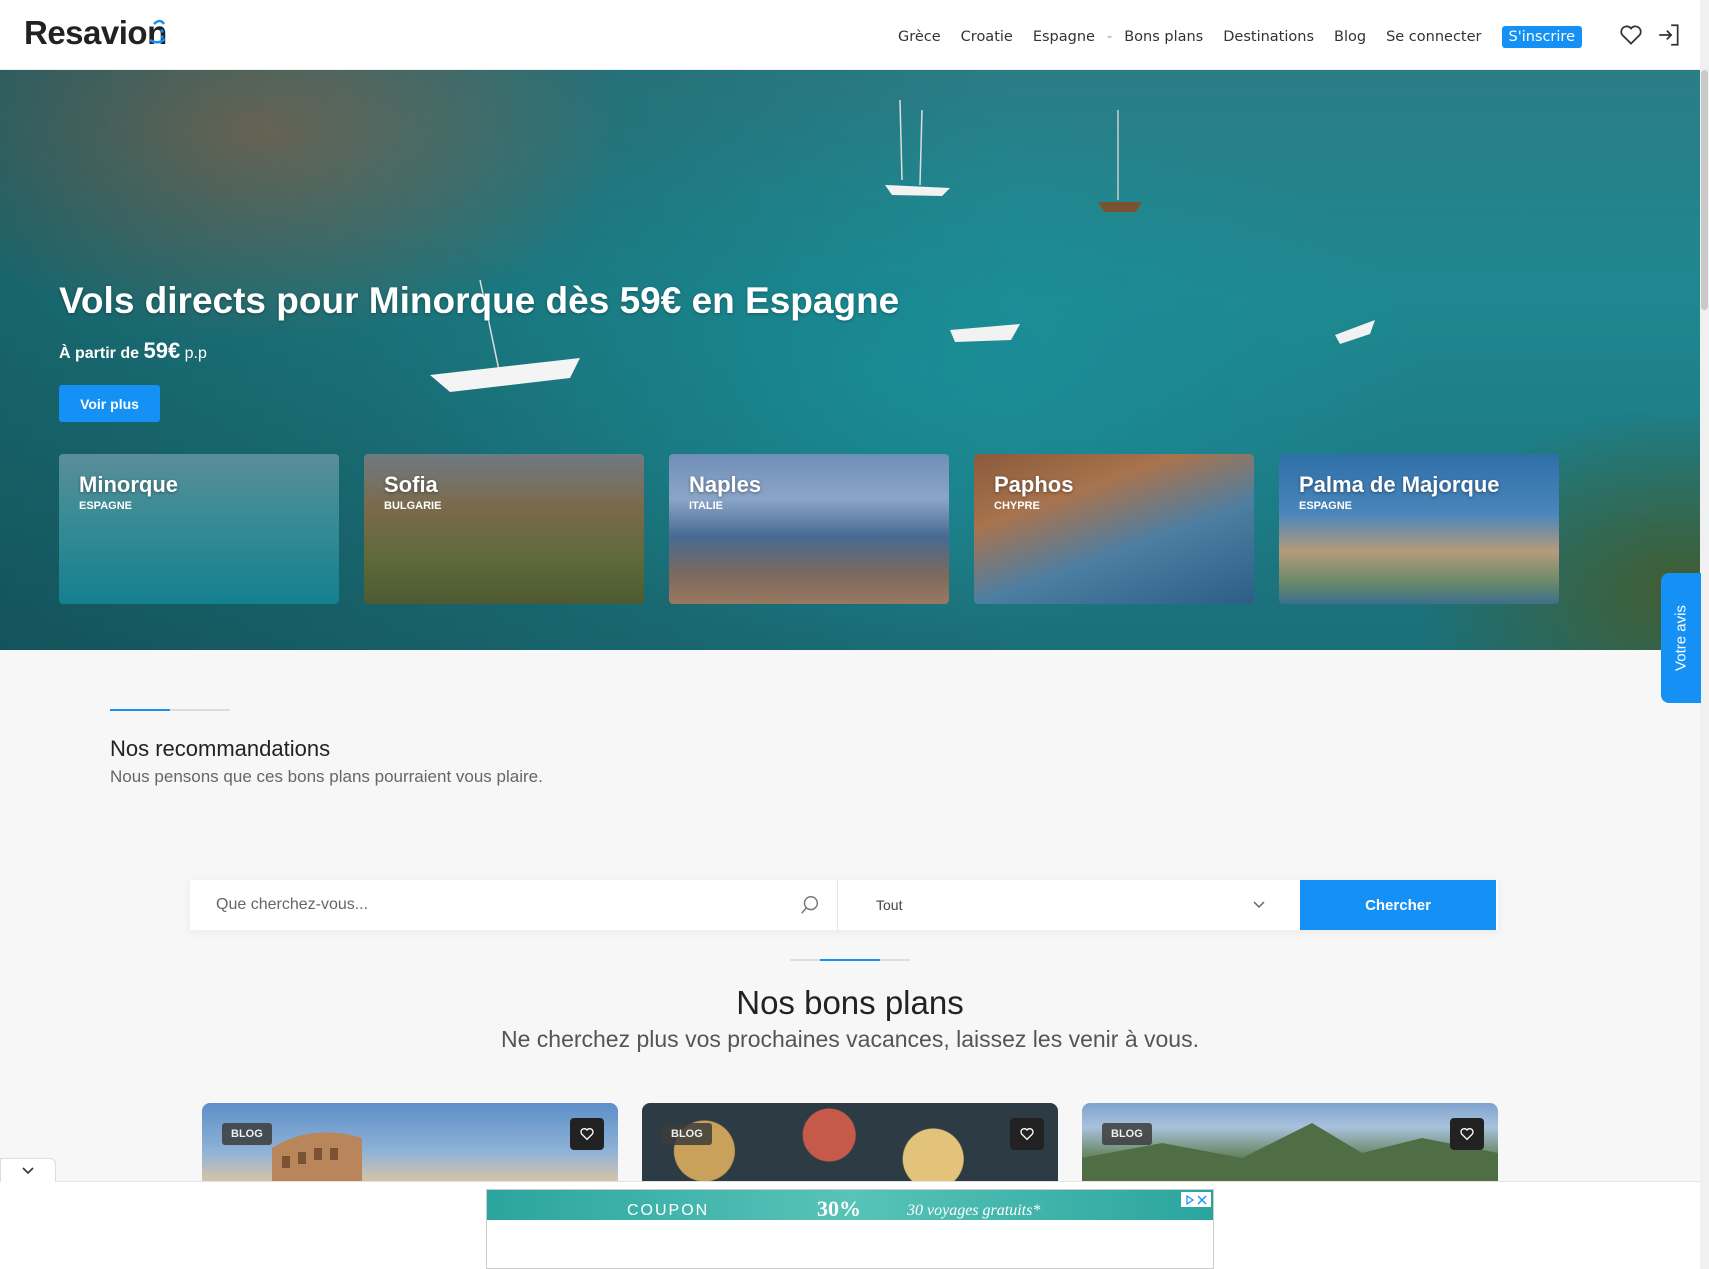  I want to click on logo: Resavion, so click(95, 33).